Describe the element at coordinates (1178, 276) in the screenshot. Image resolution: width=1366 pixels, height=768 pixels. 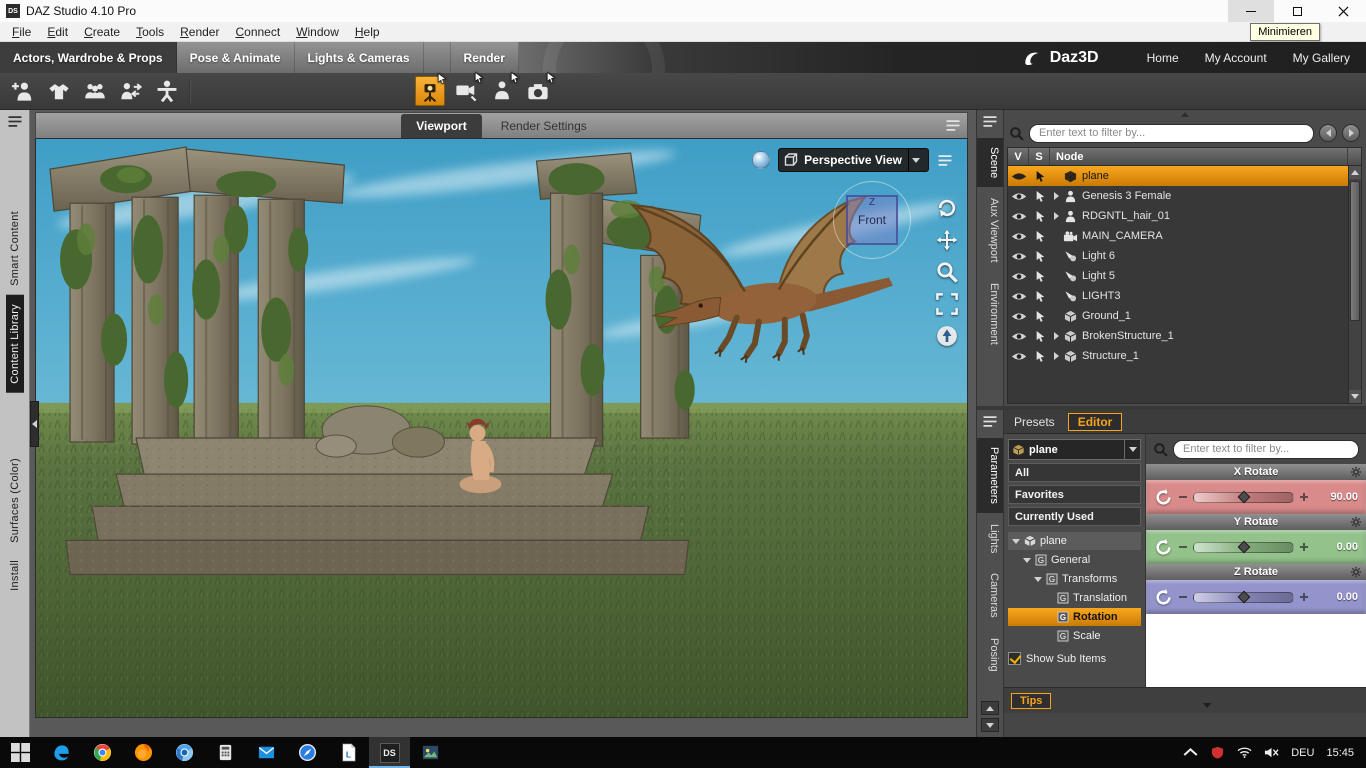
I see `scene-node-row: Light 5` at that location.